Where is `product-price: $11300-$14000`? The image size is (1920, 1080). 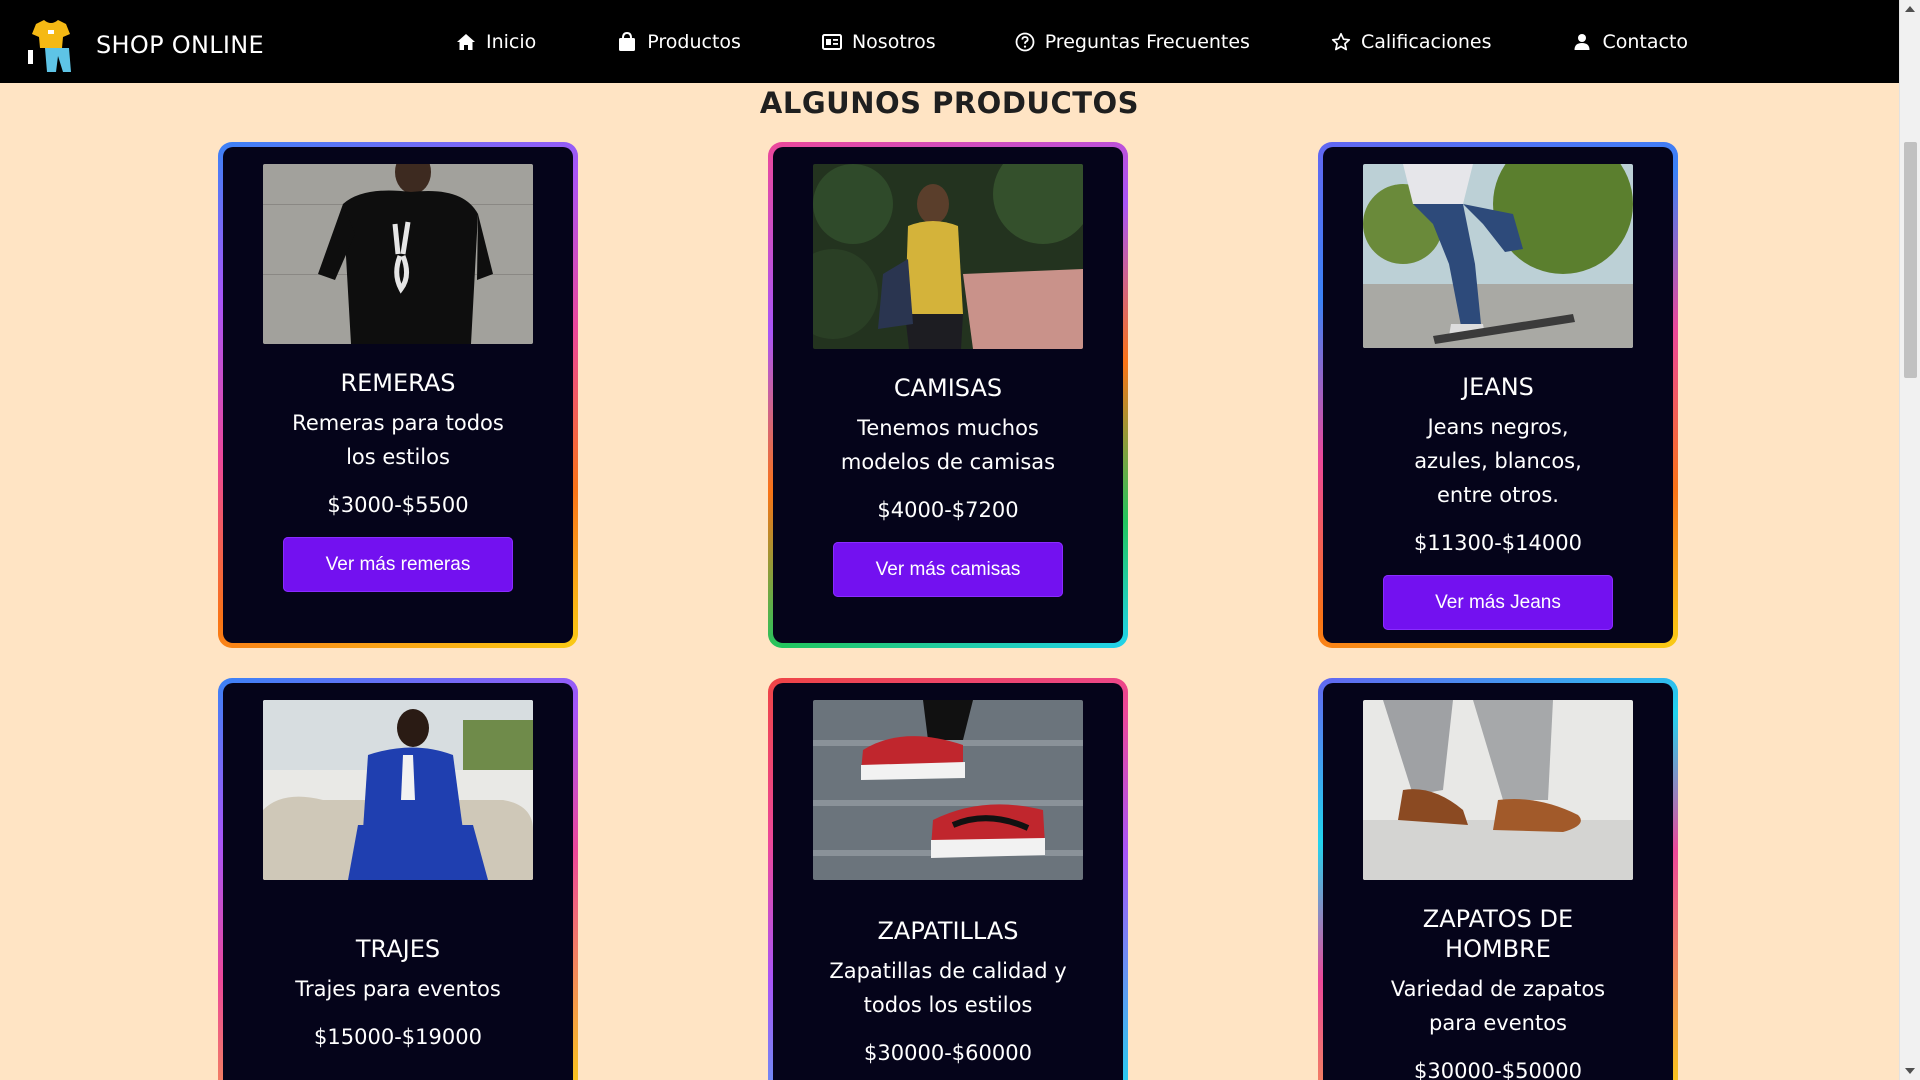 product-price: $11300-$14000 is located at coordinates (1498, 543).